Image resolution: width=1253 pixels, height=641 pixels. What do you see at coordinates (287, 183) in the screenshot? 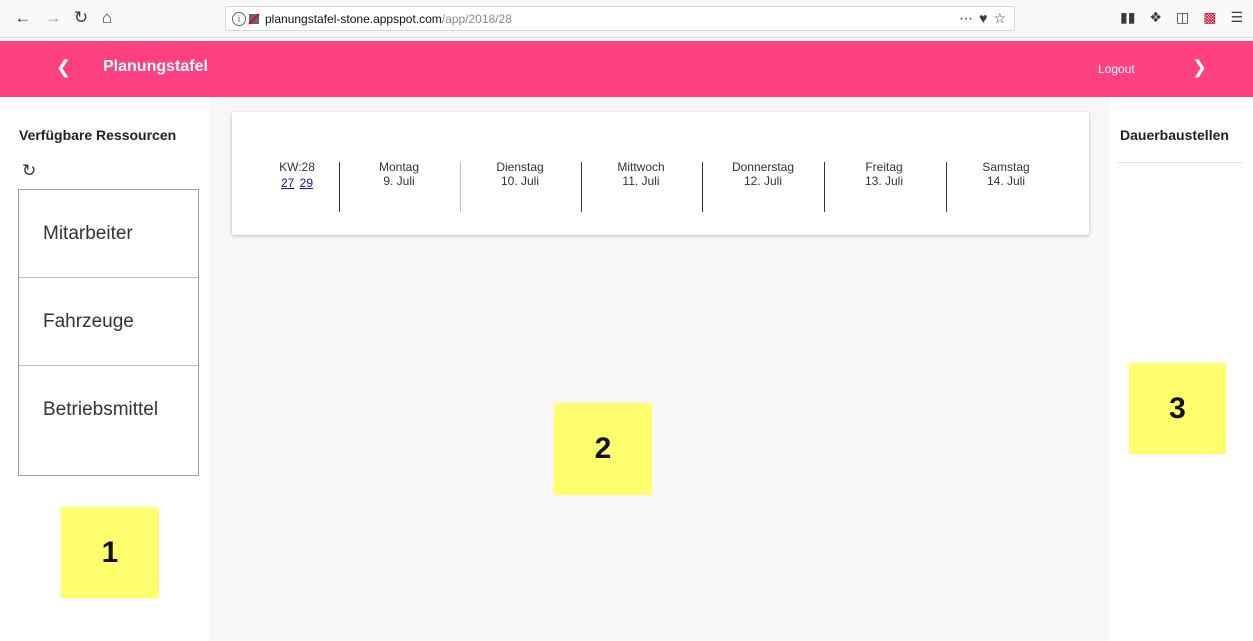
I see `prev-week-link: 27` at bounding box center [287, 183].